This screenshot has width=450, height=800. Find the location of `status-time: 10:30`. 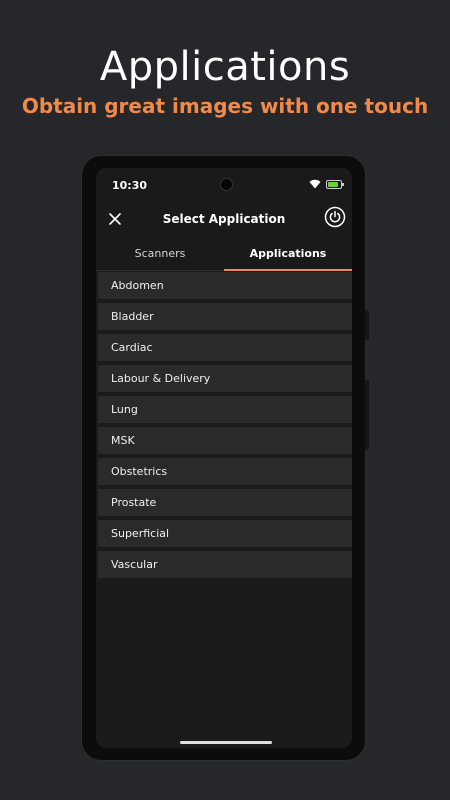

status-time: 10:30 is located at coordinates (130, 185).